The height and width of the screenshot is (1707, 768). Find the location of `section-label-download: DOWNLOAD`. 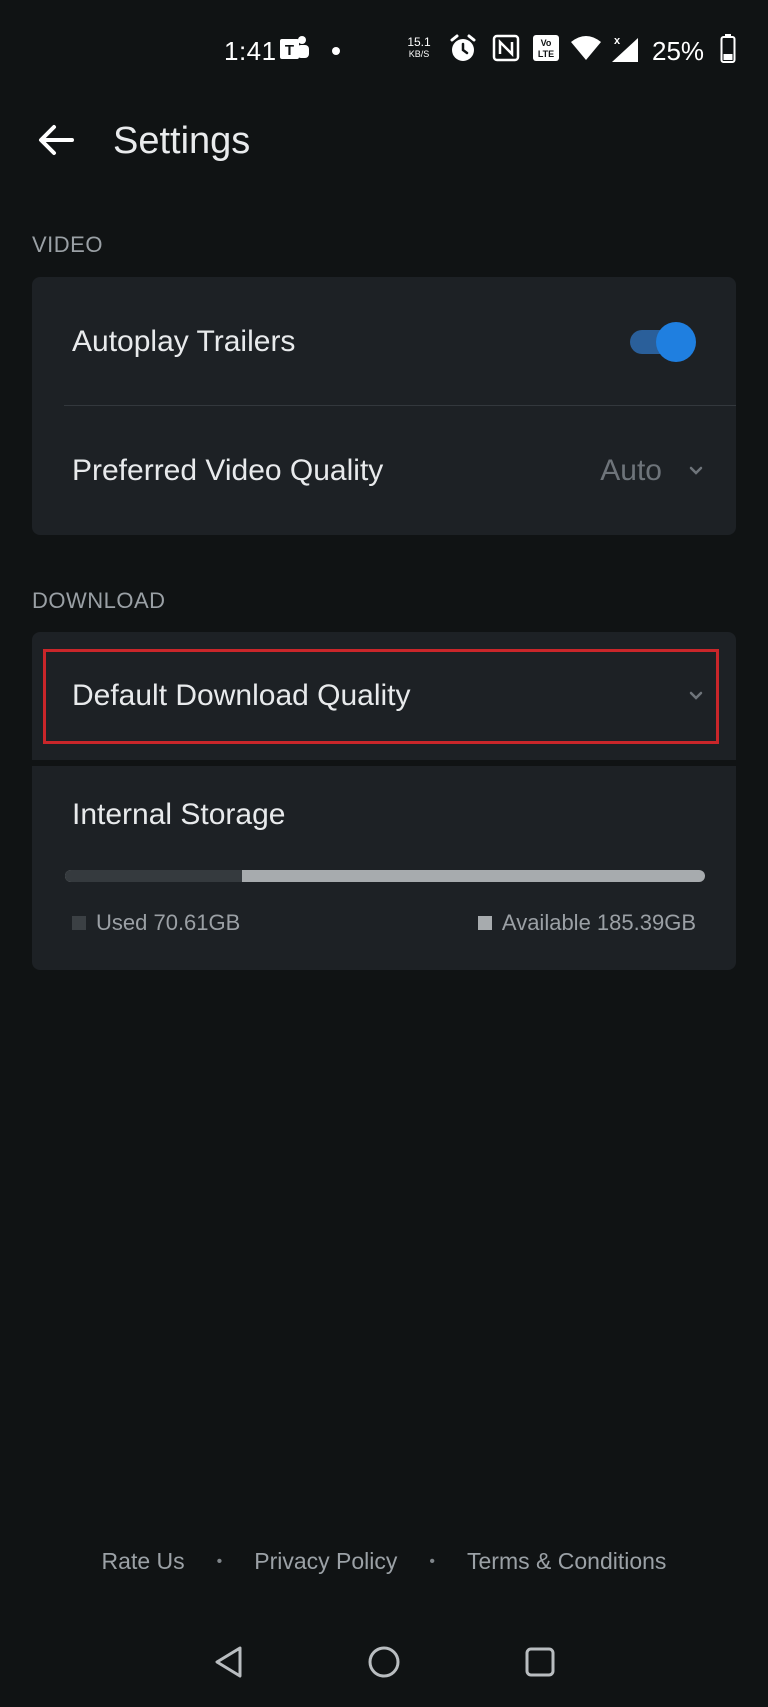

section-label-download: DOWNLOAD is located at coordinates (99, 600).